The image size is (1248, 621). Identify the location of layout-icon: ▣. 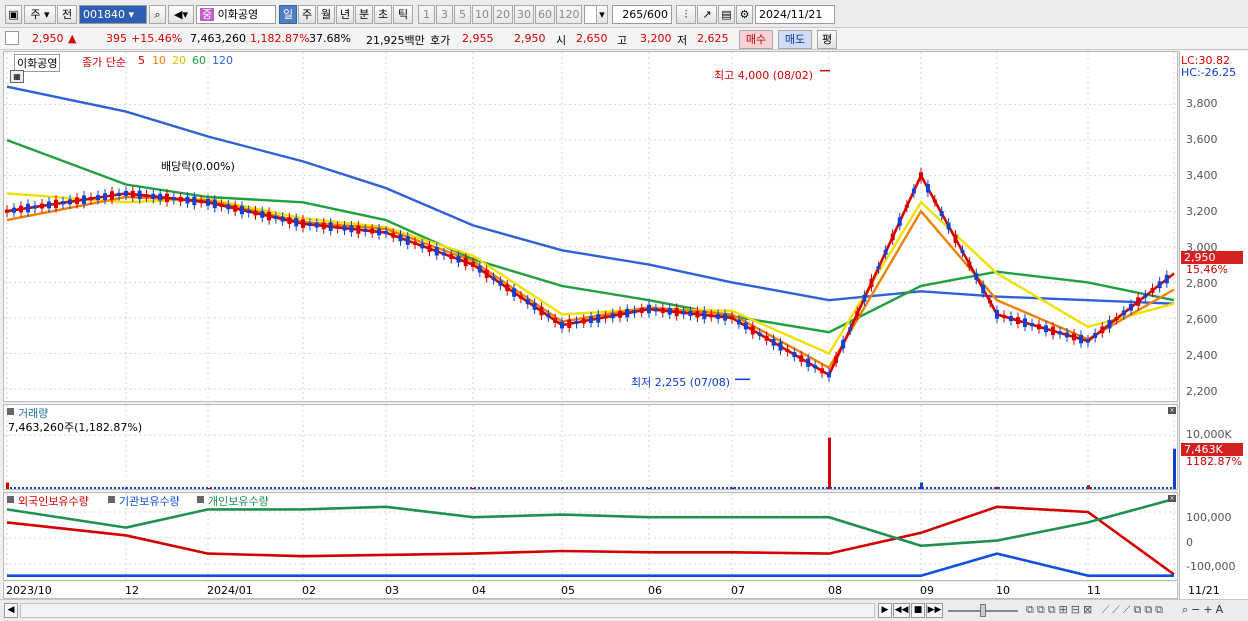
(13, 14).